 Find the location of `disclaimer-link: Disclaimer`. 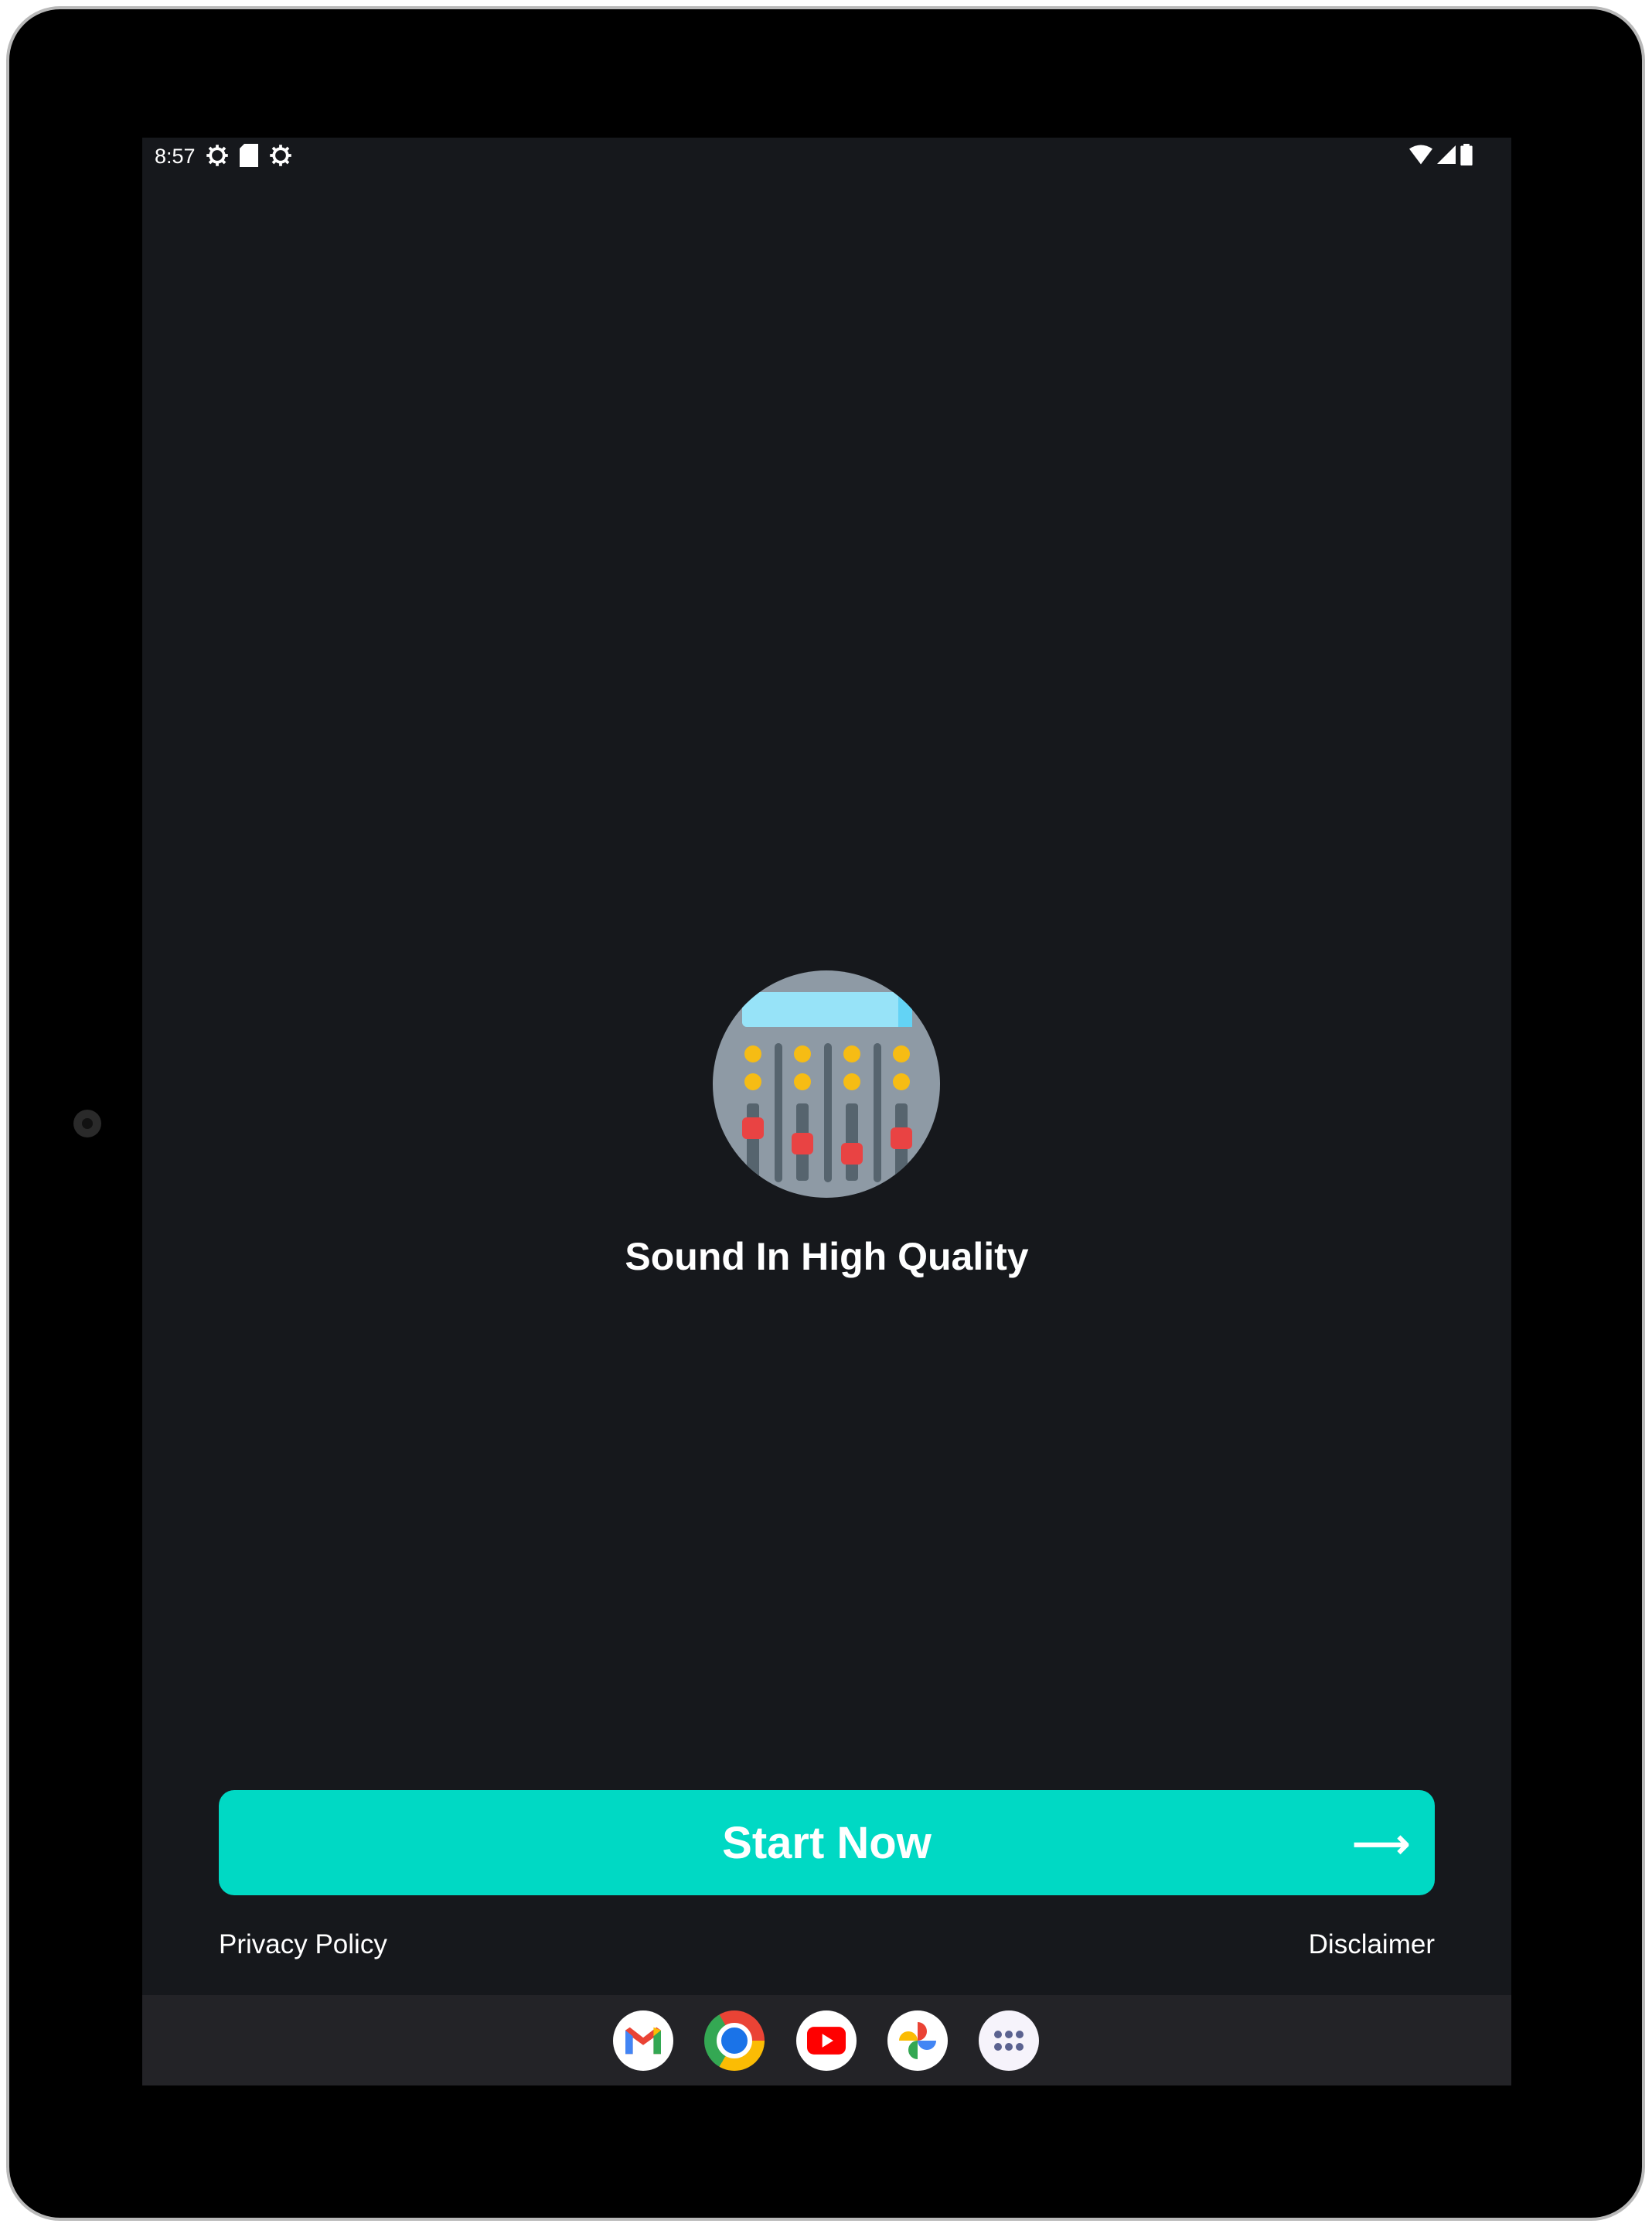

disclaimer-link: Disclaimer is located at coordinates (1372, 1944).